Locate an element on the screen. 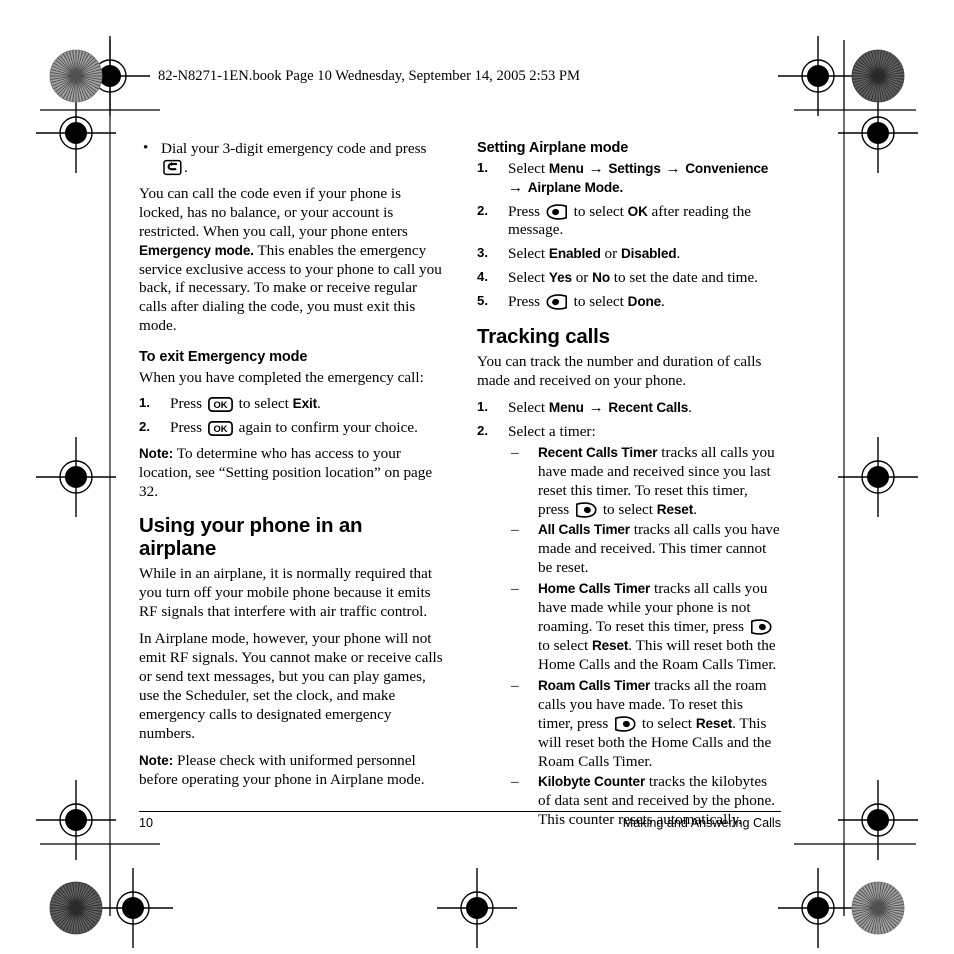 This screenshot has width=954, height=954. bold-term: Menu is located at coordinates (566, 168).